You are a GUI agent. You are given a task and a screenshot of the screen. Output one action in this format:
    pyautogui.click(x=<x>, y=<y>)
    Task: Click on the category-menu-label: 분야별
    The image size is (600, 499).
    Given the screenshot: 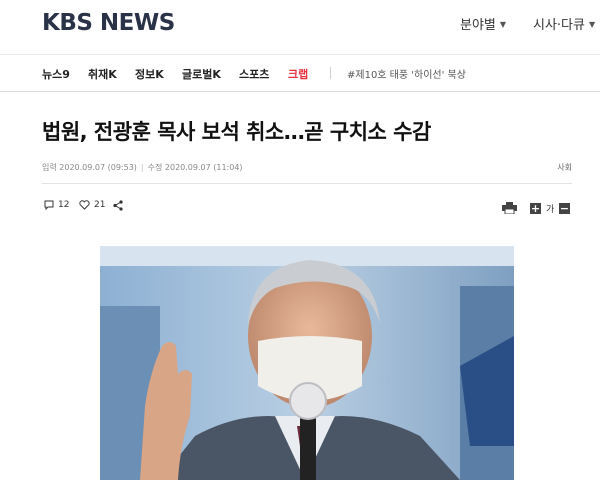 What is the action you would take?
    pyautogui.click(x=478, y=25)
    